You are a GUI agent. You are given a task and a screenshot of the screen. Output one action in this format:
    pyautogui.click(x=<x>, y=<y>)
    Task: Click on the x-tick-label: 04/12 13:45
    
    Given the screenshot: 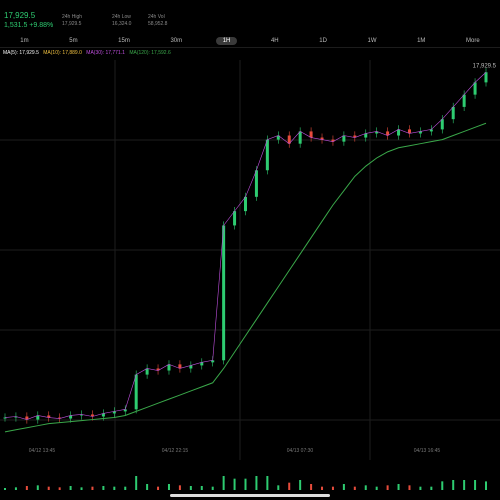 What is the action you would take?
    pyautogui.click(x=42, y=451)
    